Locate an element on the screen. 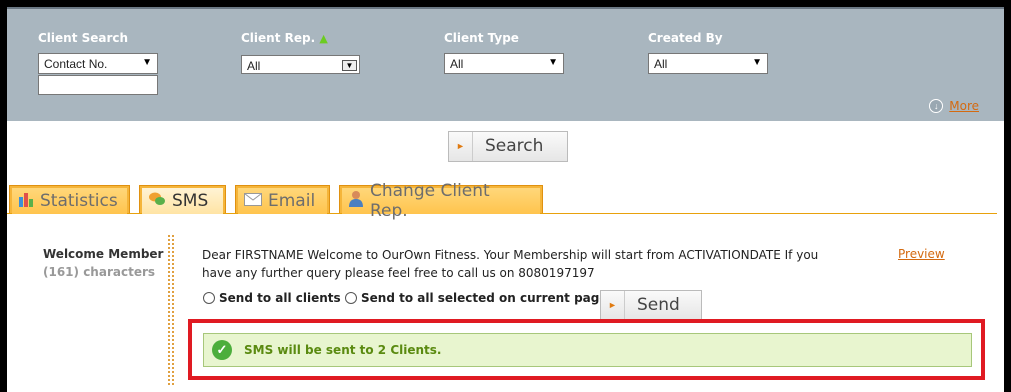 The height and width of the screenshot is (392, 1011). client-search-input is located at coordinates (98, 85).